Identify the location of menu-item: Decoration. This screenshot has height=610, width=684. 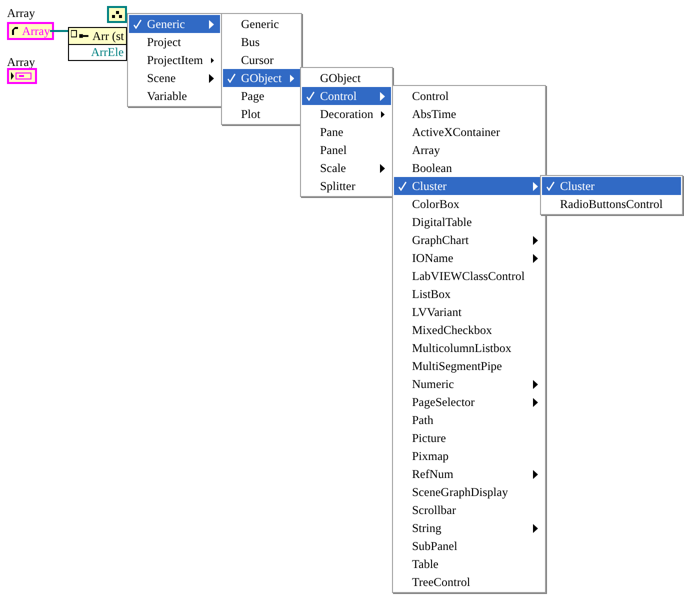
(346, 114).